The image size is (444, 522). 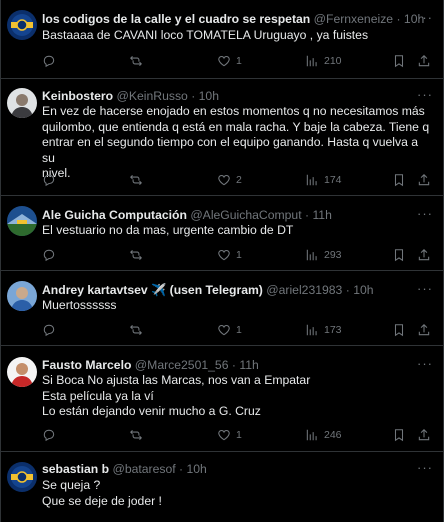 What do you see at coordinates (333, 435) in the screenshot?
I see `view-count: 246` at bounding box center [333, 435].